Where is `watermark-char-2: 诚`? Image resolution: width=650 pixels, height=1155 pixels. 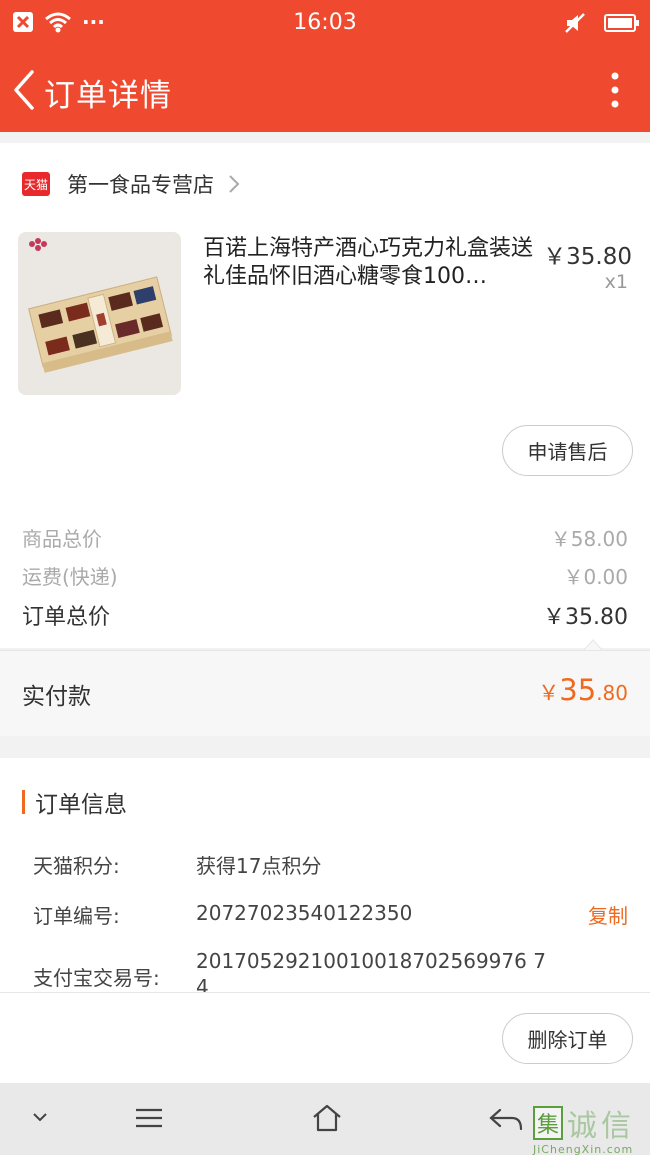 watermark-char-2: 诚 is located at coordinates (582, 1126).